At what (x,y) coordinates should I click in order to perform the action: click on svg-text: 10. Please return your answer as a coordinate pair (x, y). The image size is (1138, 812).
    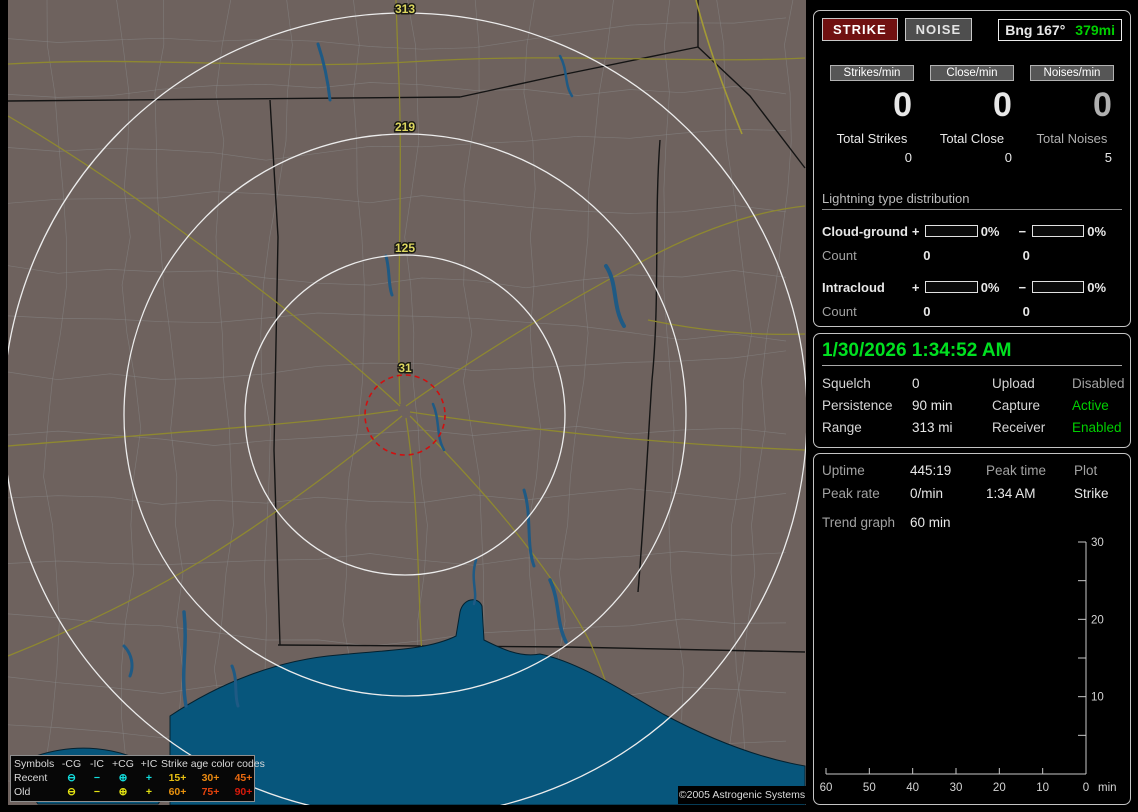
    Looking at the image, I should click on (1097, 698).